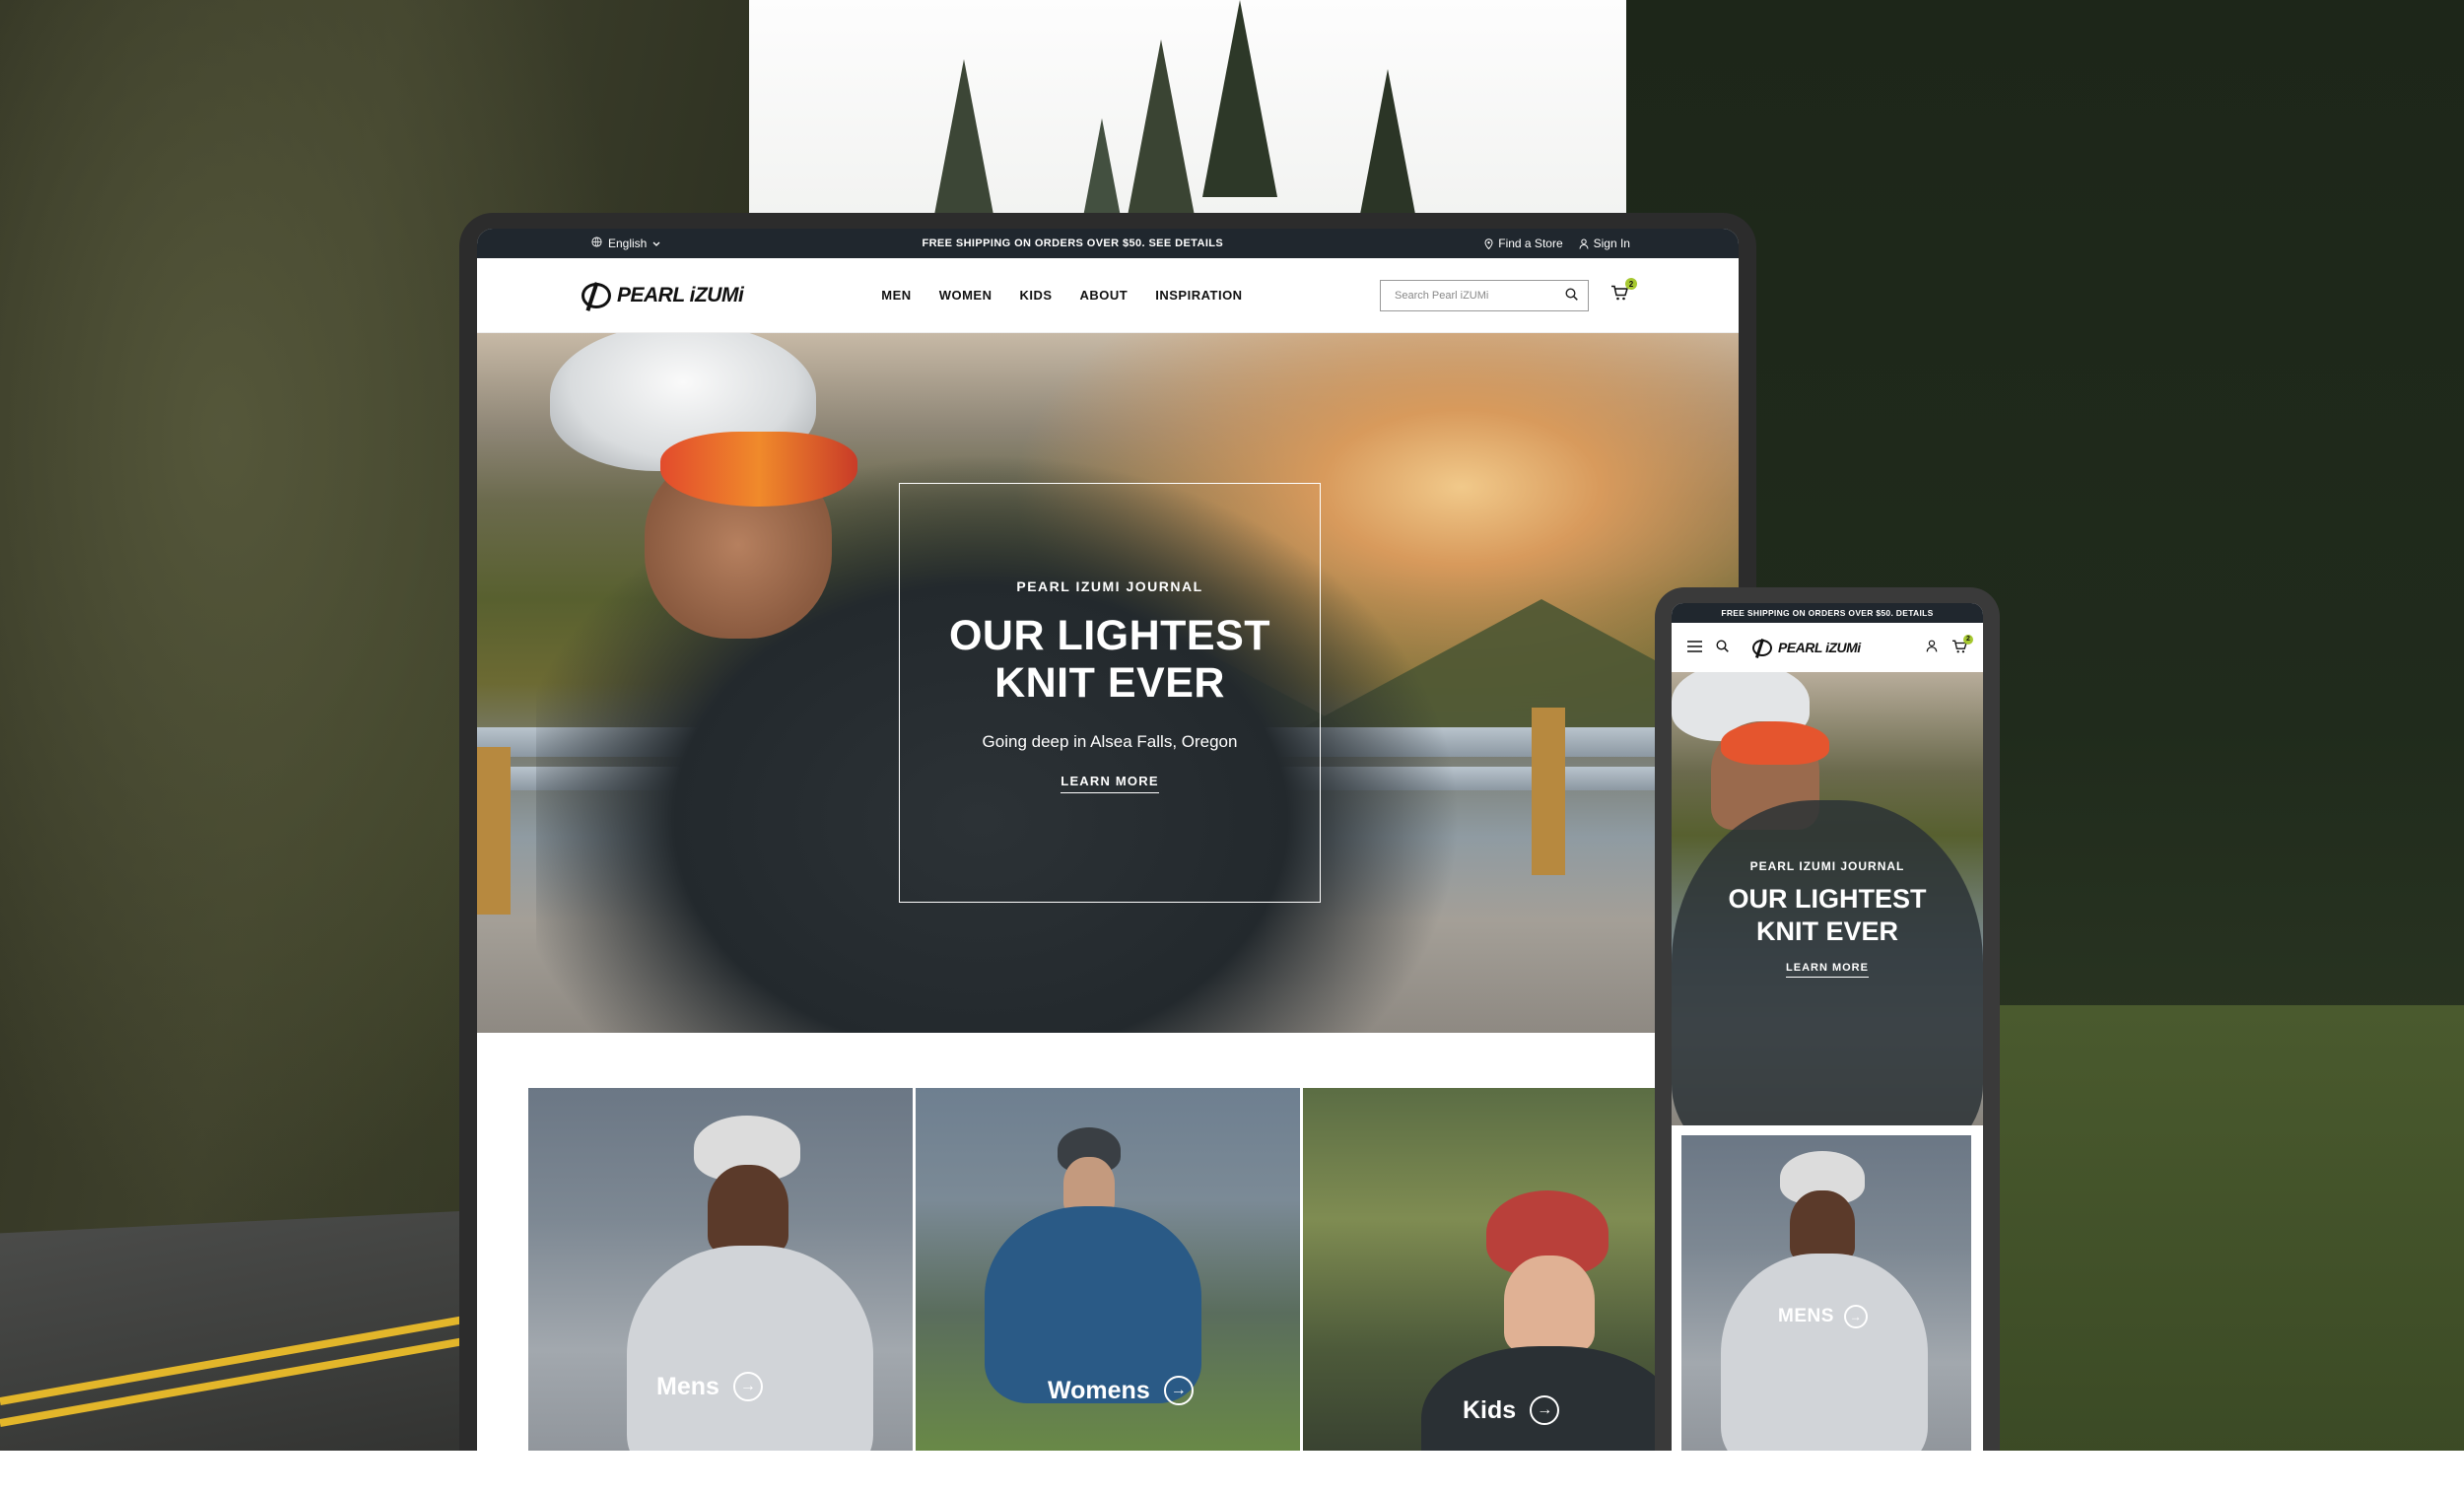 This screenshot has width=2464, height=1493. Describe the element at coordinates (1104, 296) in the screenshot. I see `nav-item-about: ABOUT` at that location.